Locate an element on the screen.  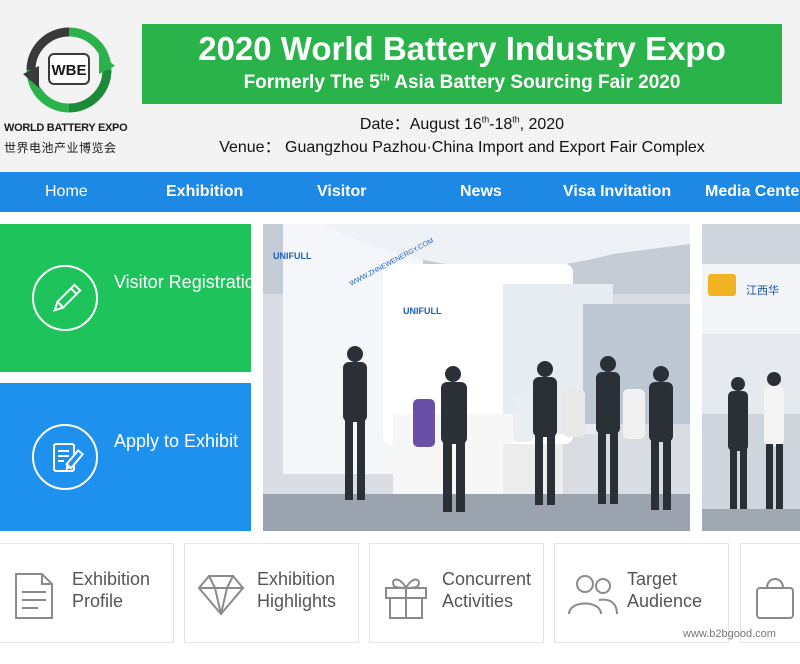
watermark: www.b2bgood.com is located at coordinates (729, 634).